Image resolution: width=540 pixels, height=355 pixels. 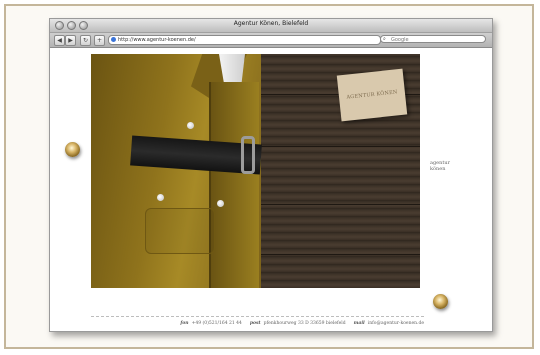 I want to click on footer-fon: fon +49 (0)521/164 21 44, so click(x=211, y=323).